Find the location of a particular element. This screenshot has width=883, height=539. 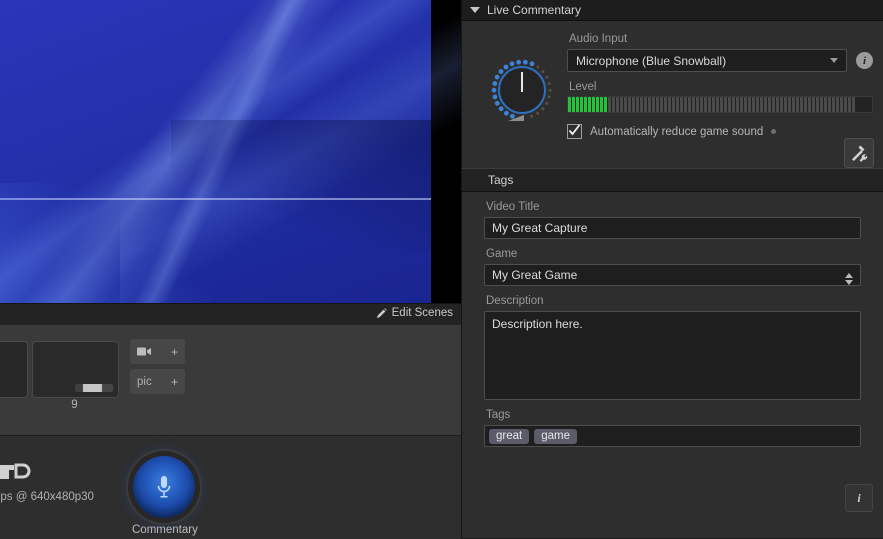

scene-thumbnail-previous is located at coordinates (14, 369).